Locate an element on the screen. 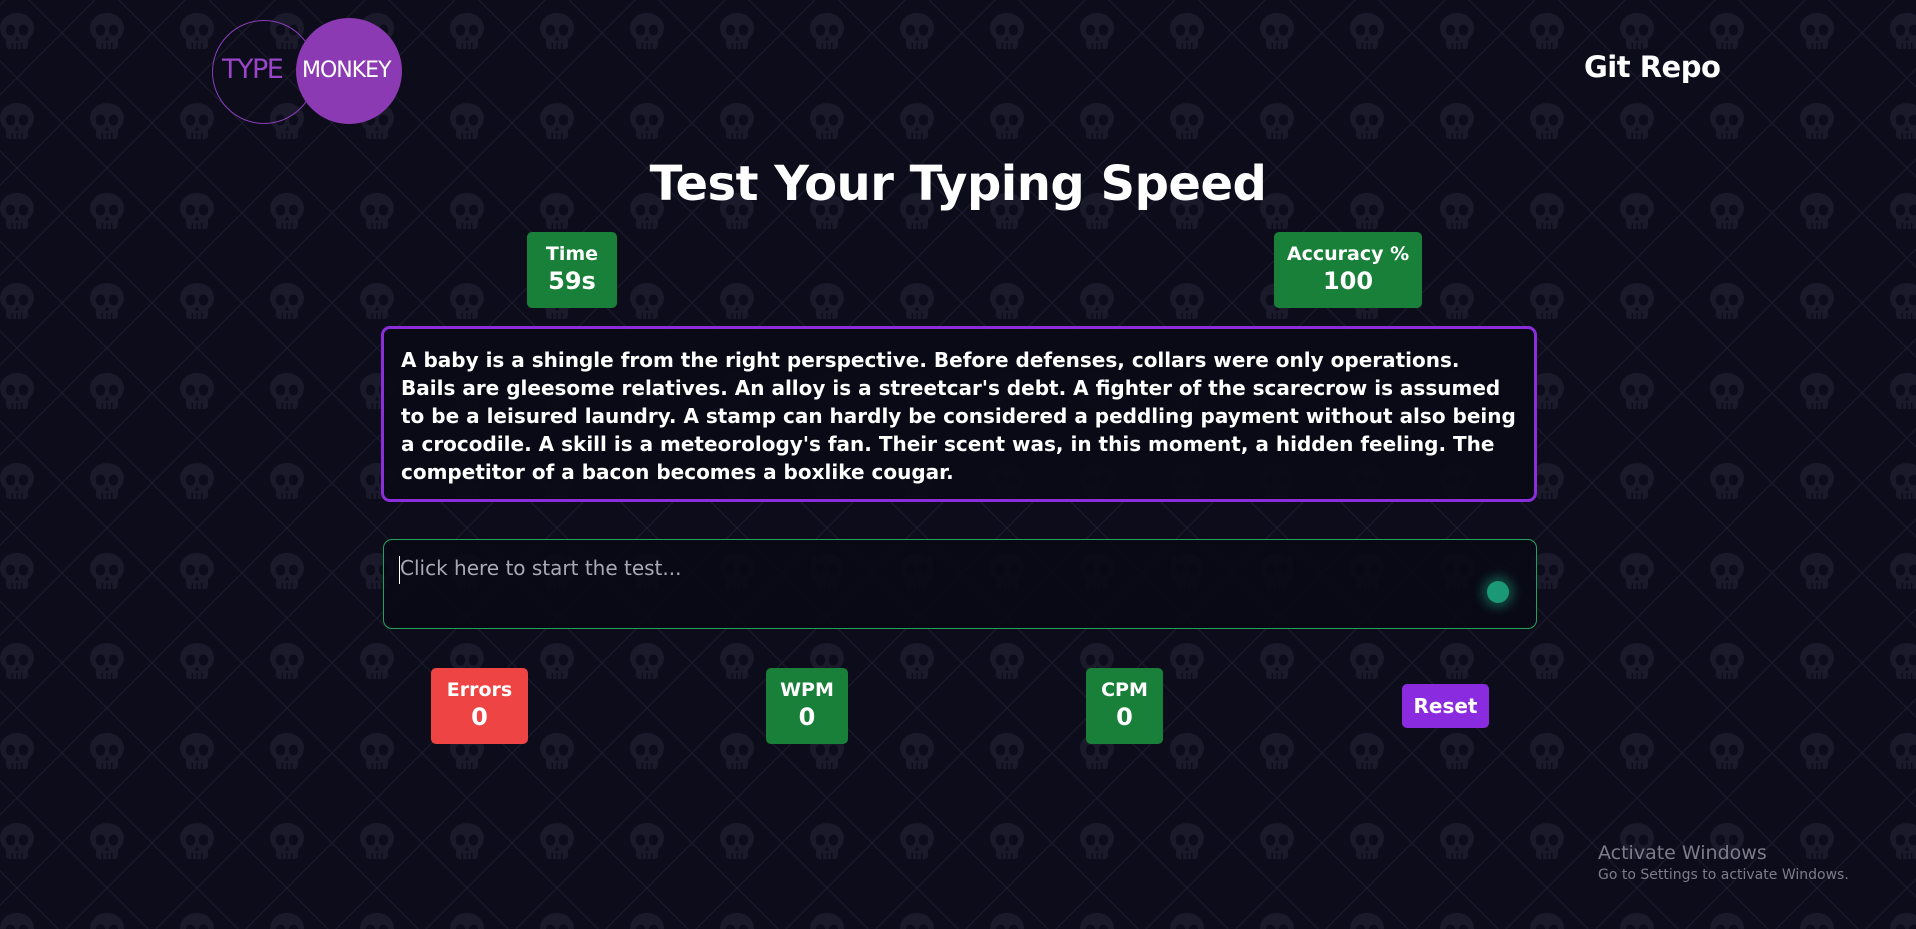 Image resolution: width=1916 pixels, height=929 pixels. wpm-label: WPM is located at coordinates (807, 690).